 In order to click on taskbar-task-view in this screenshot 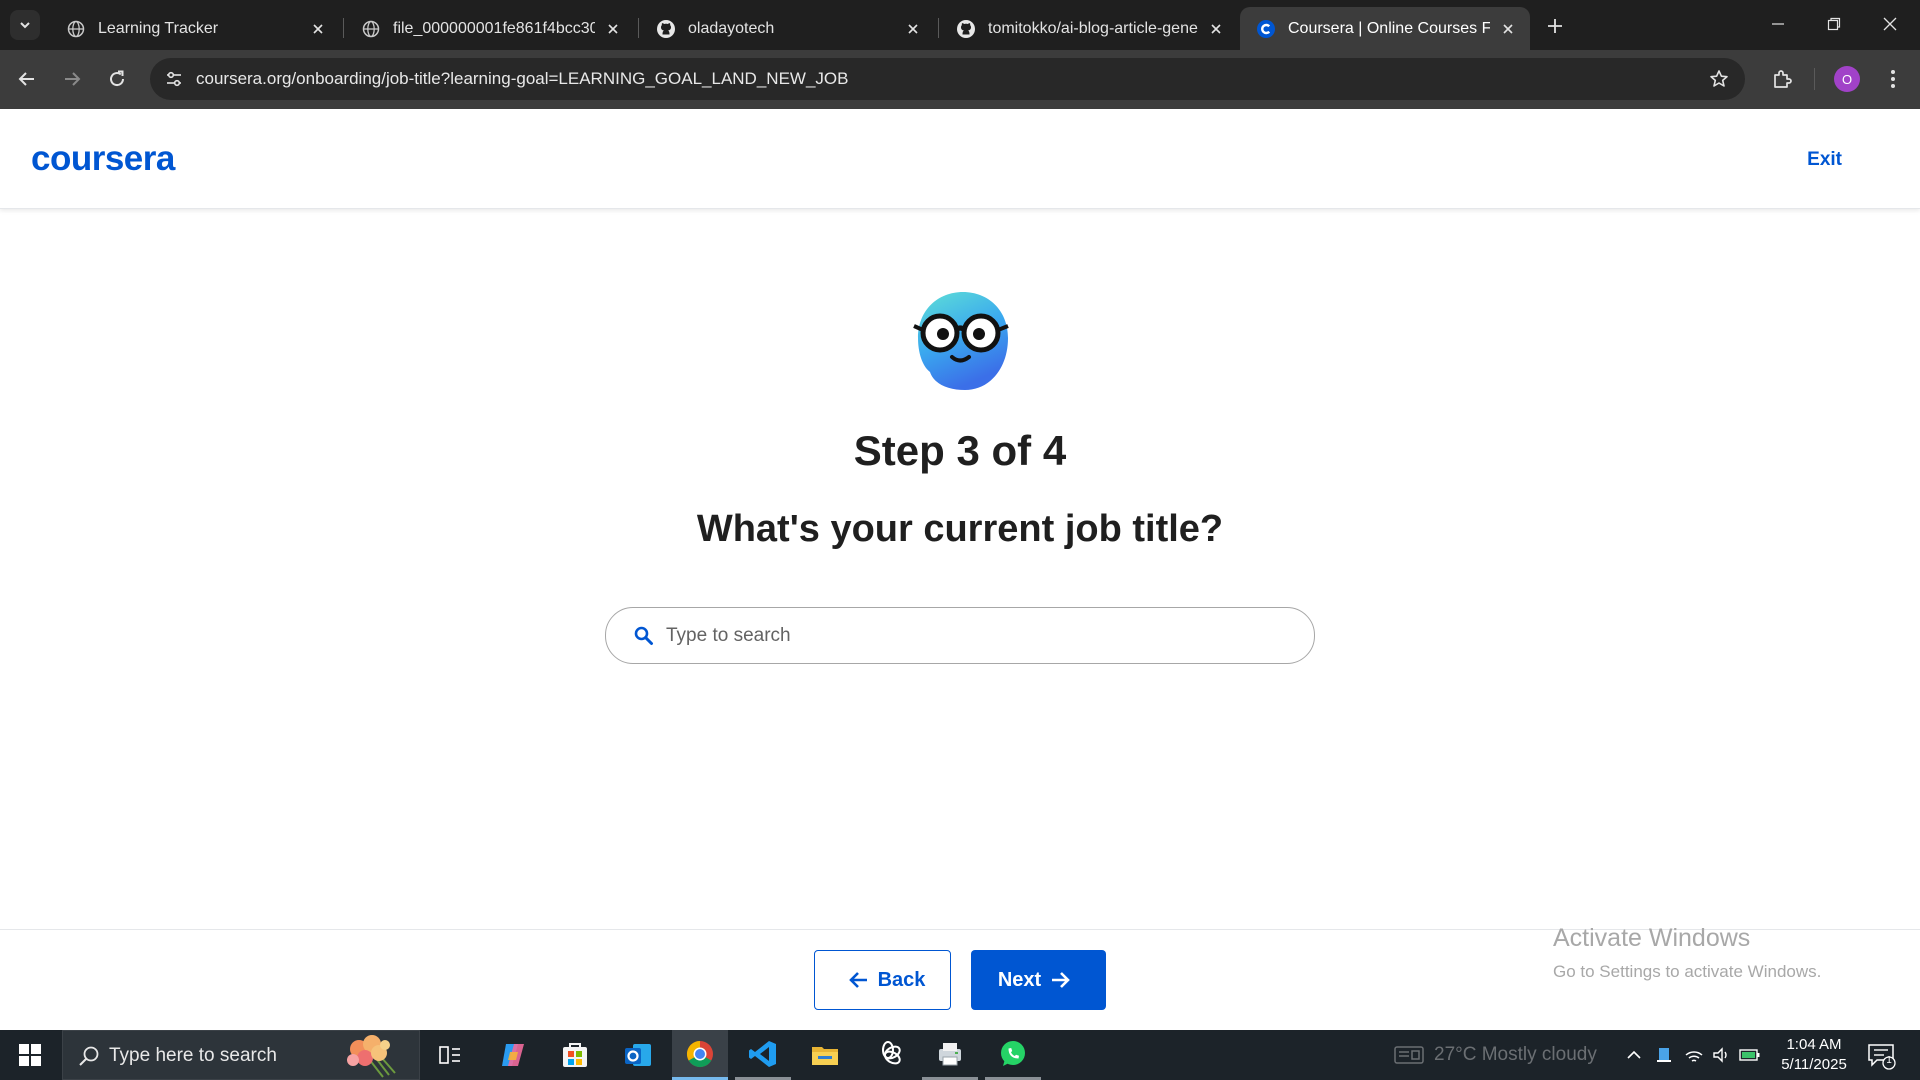, I will do `click(450, 1055)`.